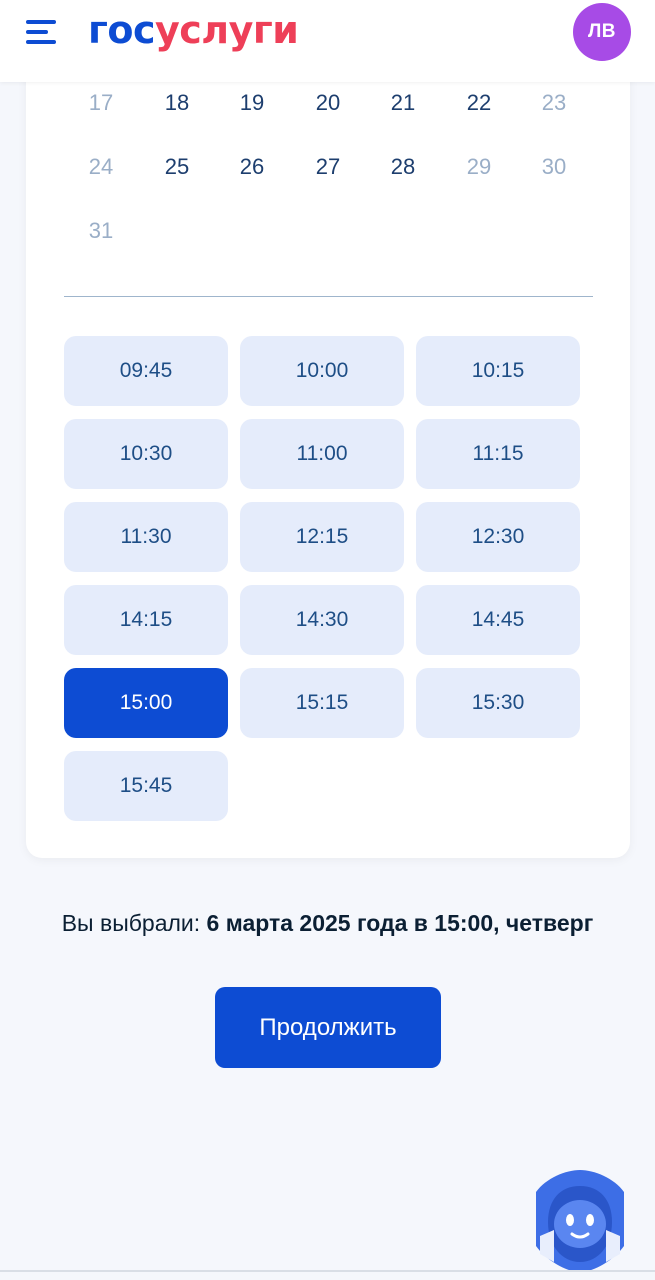  Describe the element at coordinates (403, 103) in the screenshot. I see `calendar-day: 21` at that location.